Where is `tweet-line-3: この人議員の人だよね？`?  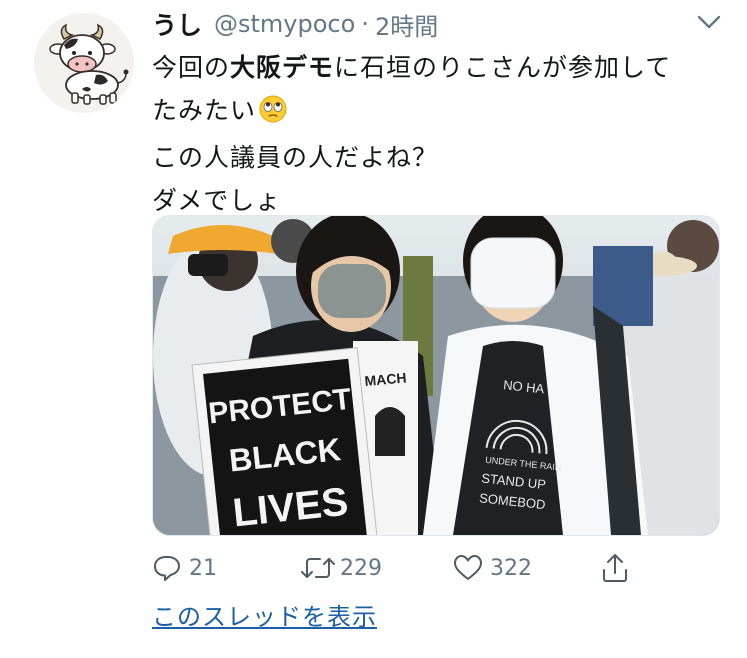 tweet-line-3: この人議員の人だよね？ is located at coordinates (295, 157).